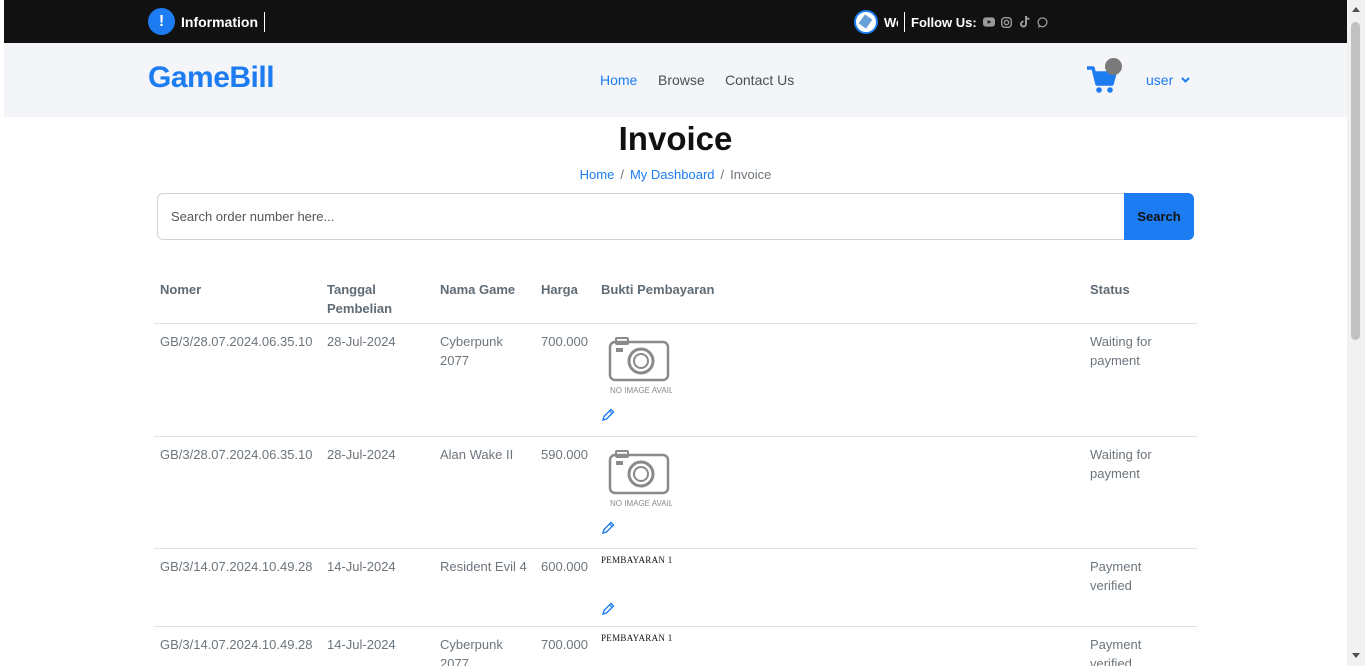 This screenshot has width=1365, height=666. What do you see at coordinates (681, 80) in the screenshot?
I see `nav-browse: Browse` at bounding box center [681, 80].